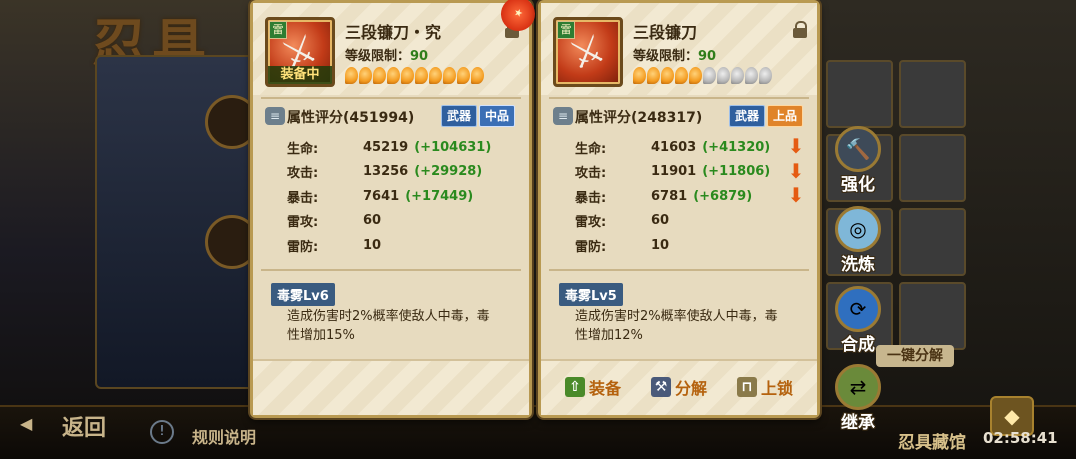 The height and width of the screenshot is (459, 1076). I want to click on card-header: 雷 ⚔ 三段镰刀 等级限制：90, so click(679, 49).